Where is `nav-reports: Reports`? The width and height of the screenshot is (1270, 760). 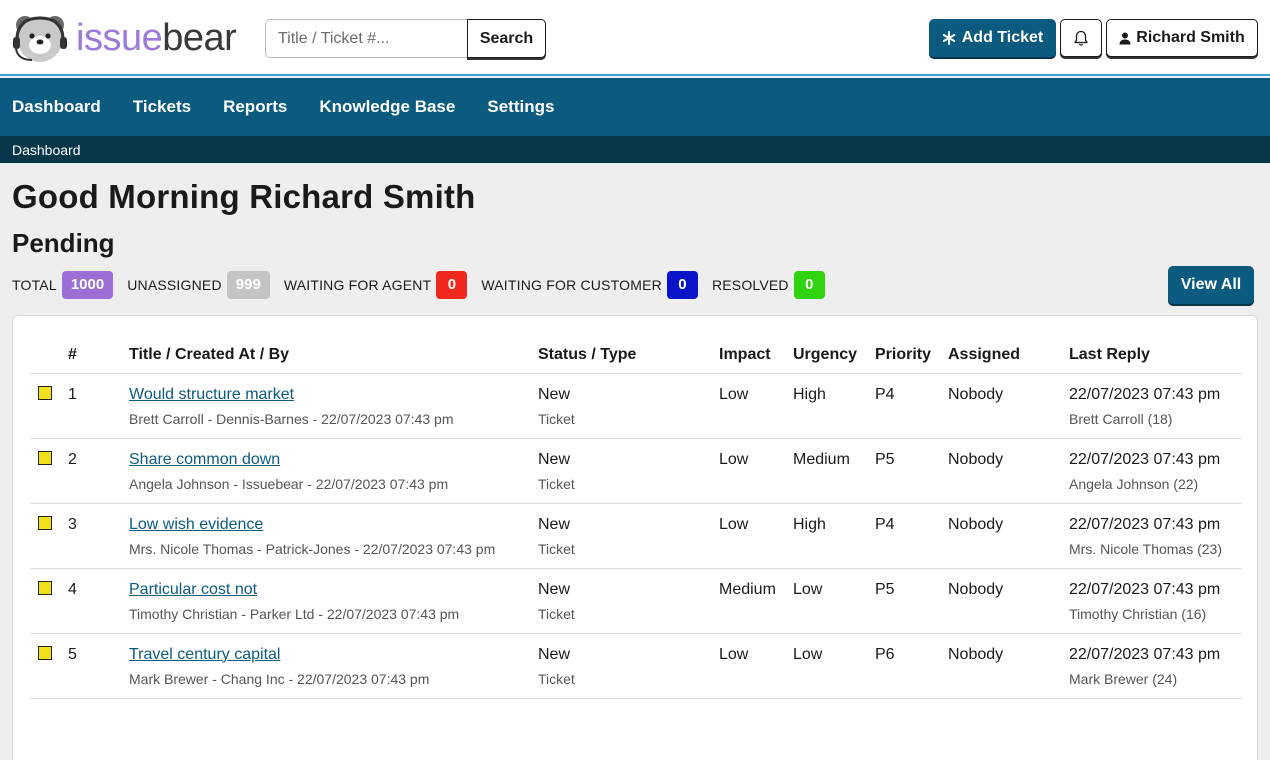 nav-reports: Reports is located at coordinates (255, 107).